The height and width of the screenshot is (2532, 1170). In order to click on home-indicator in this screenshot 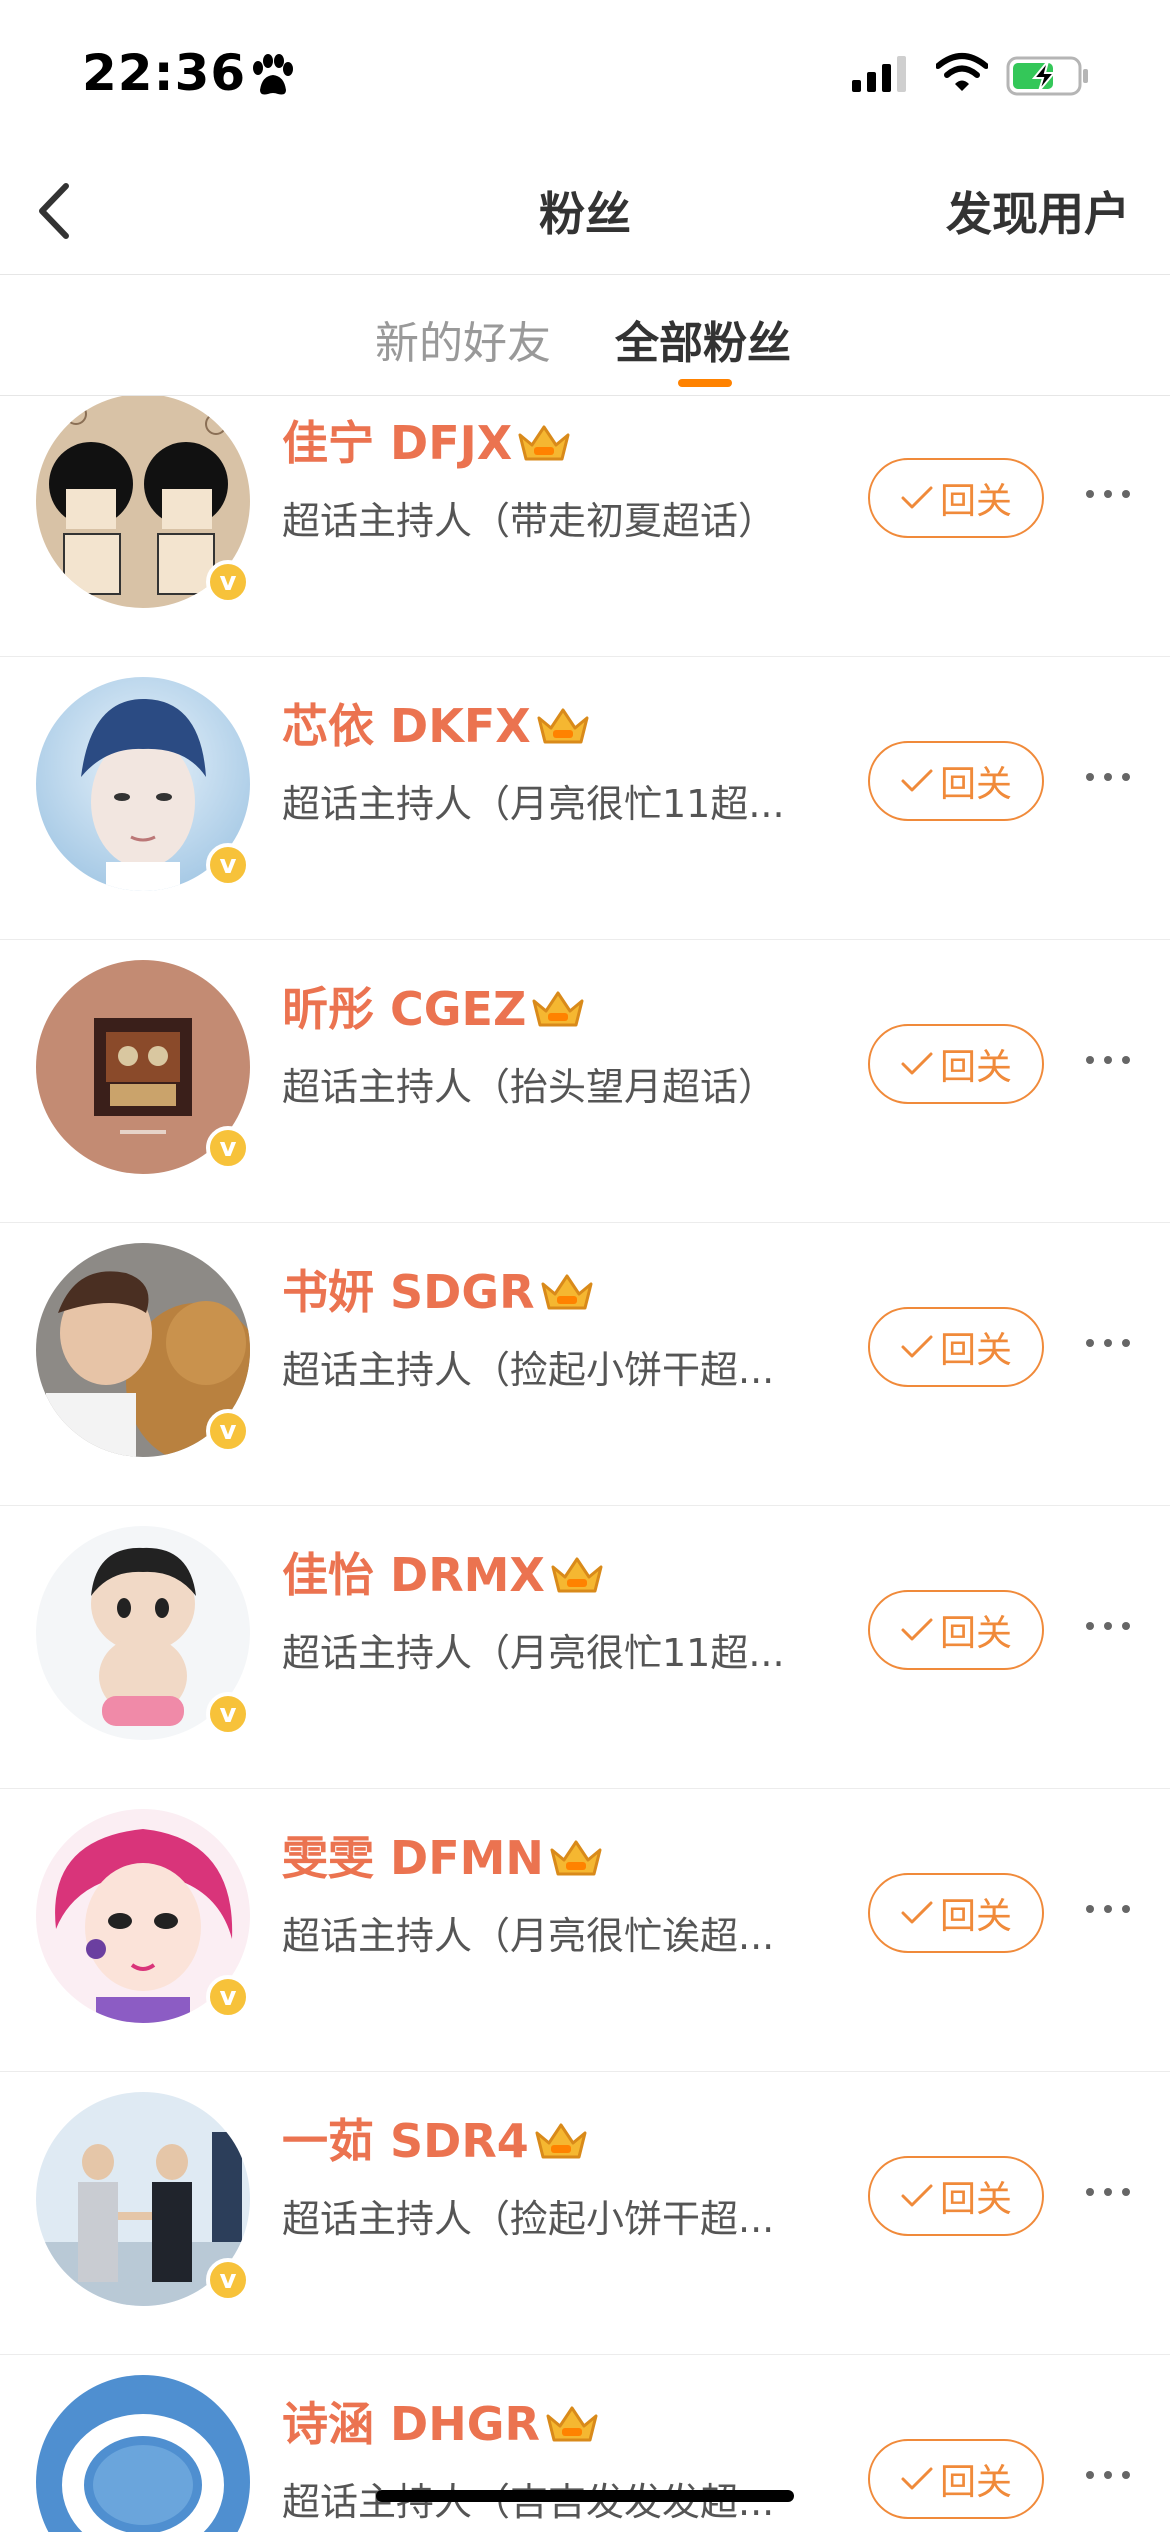, I will do `click(585, 2496)`.